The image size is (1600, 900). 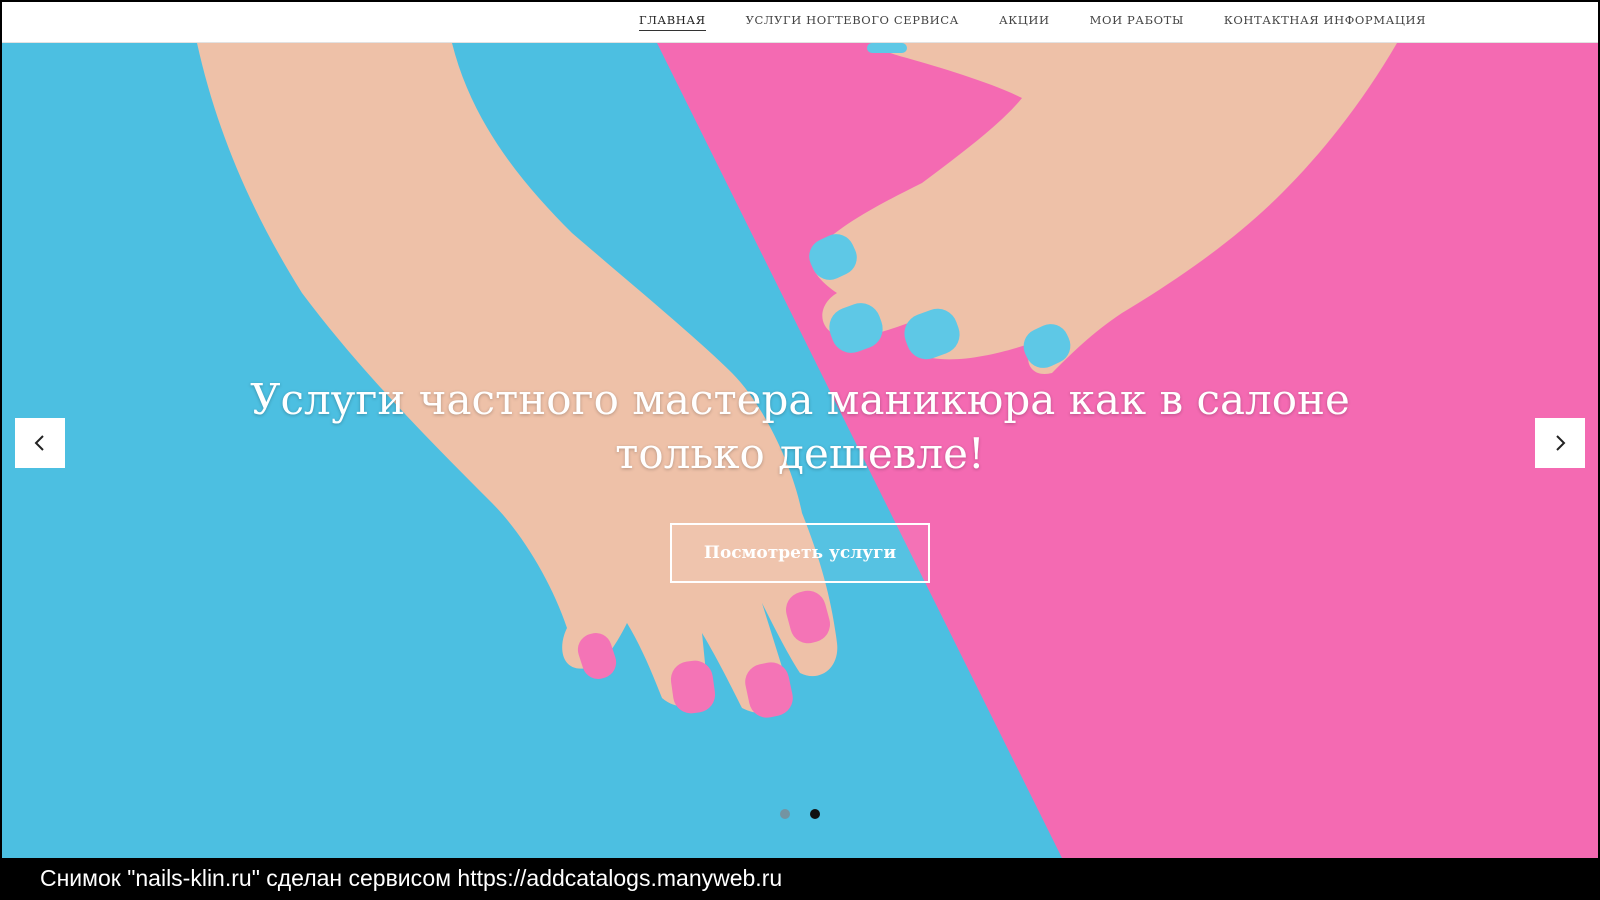 What do you see at coordinates (1024, 22) in the screenshot?
I see `nav-item-promotions: Акции` at bounding box center [1024, 22].